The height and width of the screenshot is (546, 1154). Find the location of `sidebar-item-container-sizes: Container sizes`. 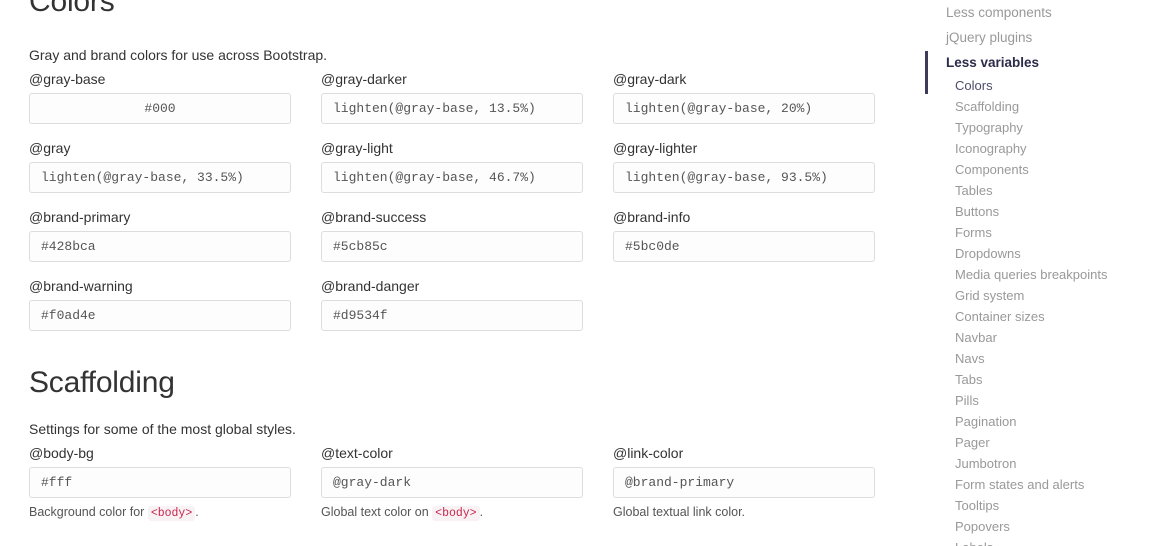

sidebar-item-container-sizes: Container sizes is located at coordinates (1029, 316).